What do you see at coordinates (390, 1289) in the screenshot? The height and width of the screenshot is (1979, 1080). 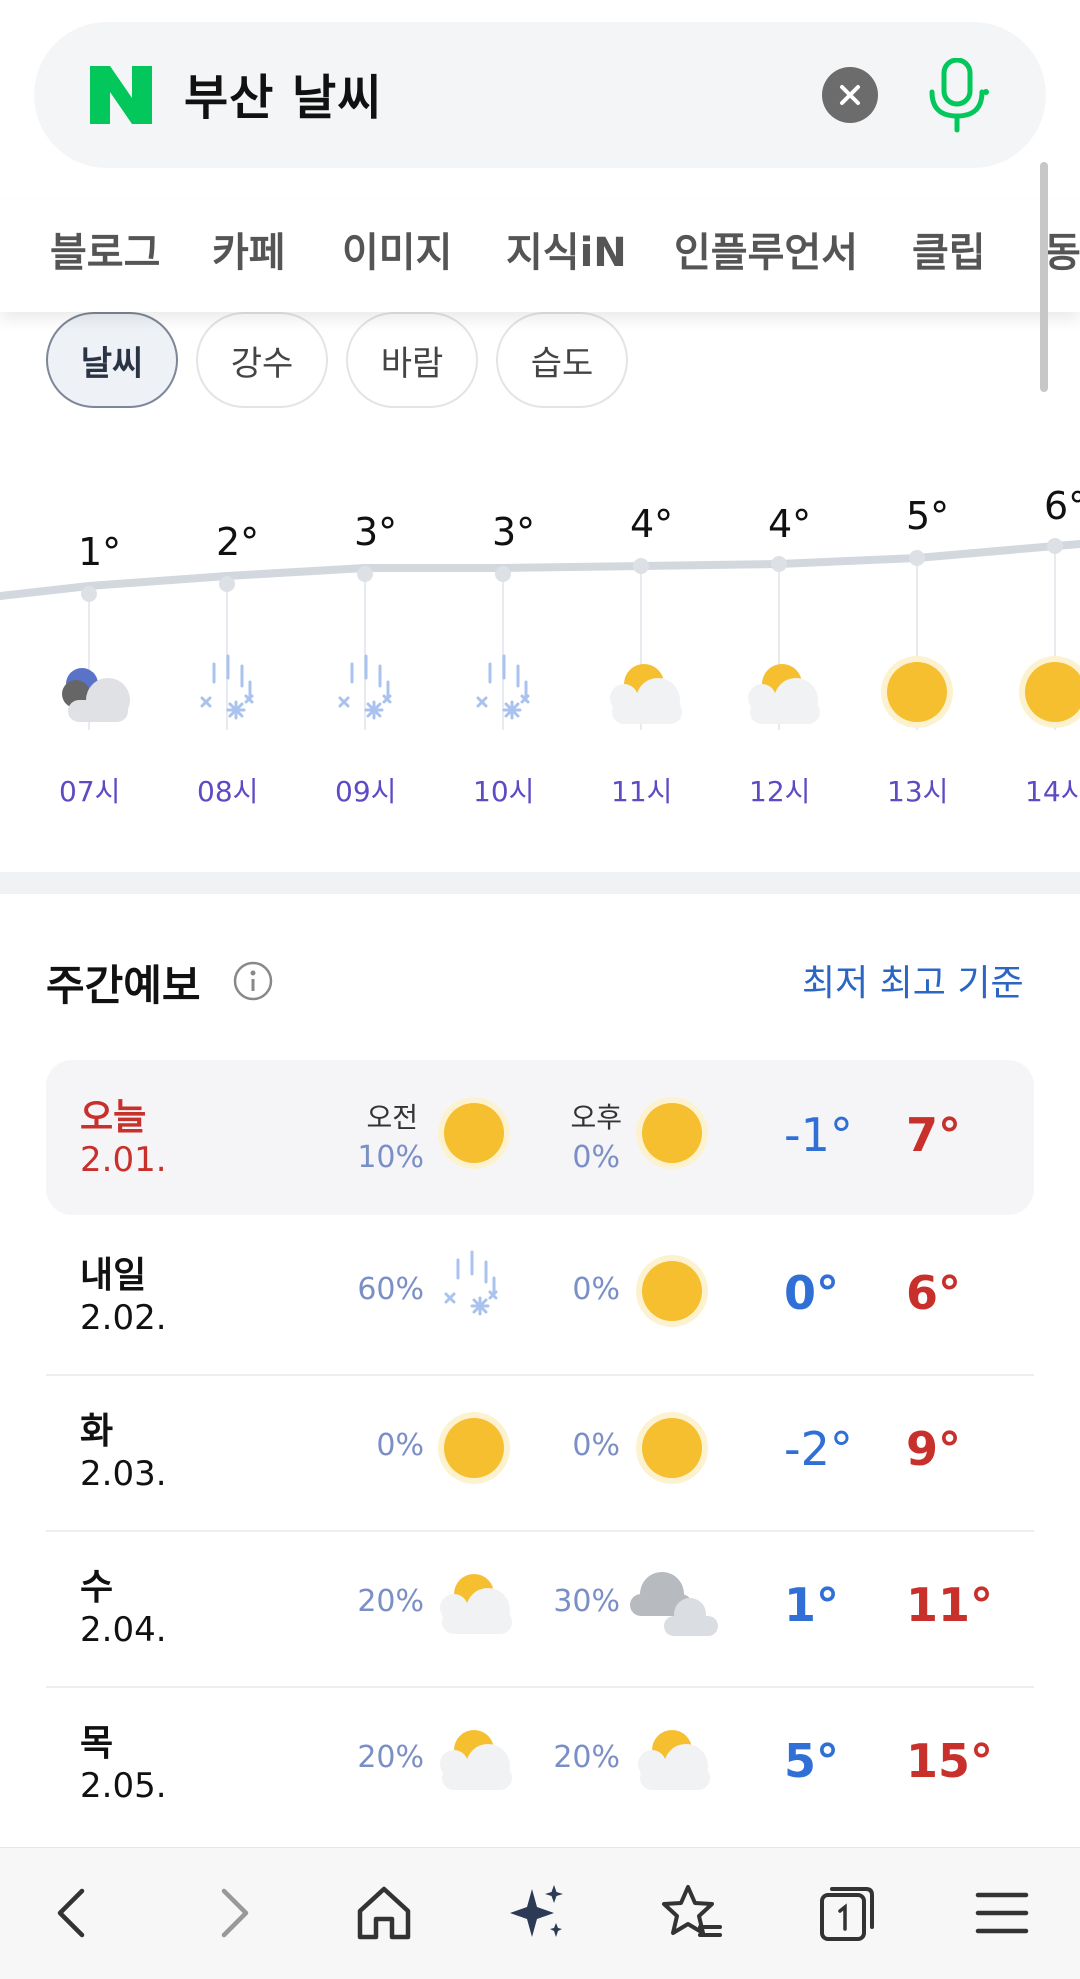 I see `am-precip: 60%` at bounding box center [390, 1289].